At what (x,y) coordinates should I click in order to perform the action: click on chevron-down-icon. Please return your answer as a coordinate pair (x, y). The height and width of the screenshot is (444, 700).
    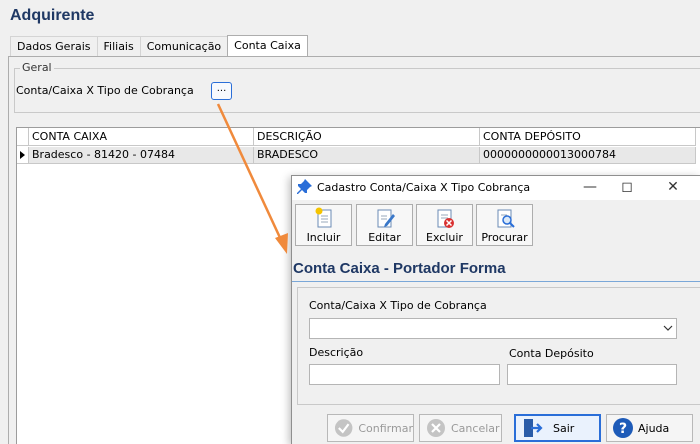
    Looking at the image, I should click on (668, 328).